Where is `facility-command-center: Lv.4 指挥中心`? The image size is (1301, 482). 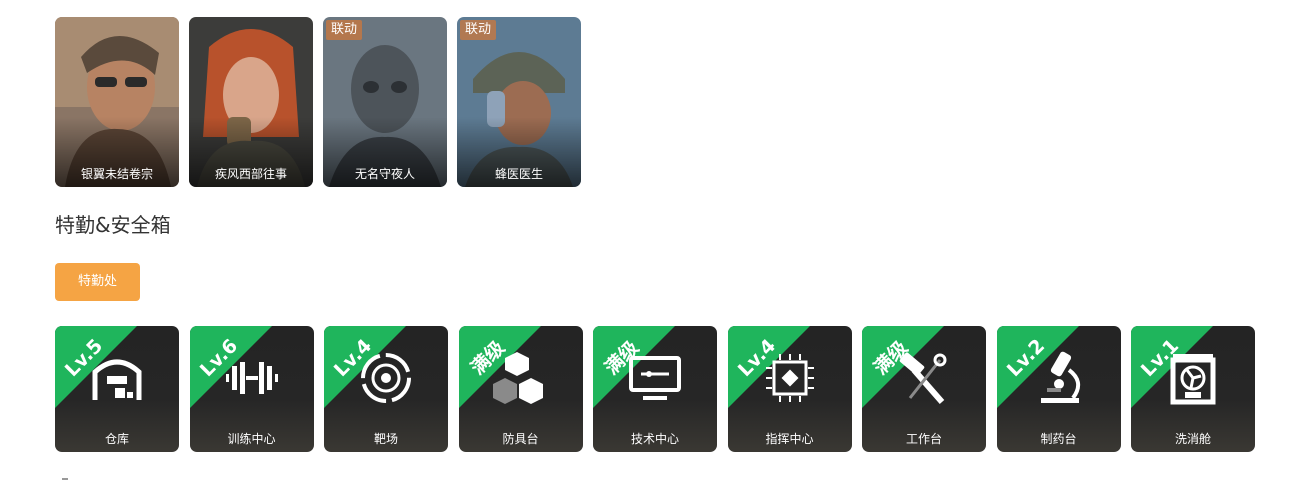 facility-command-center: Lv.4 指挥中心 is located at coordinates (789, 389).